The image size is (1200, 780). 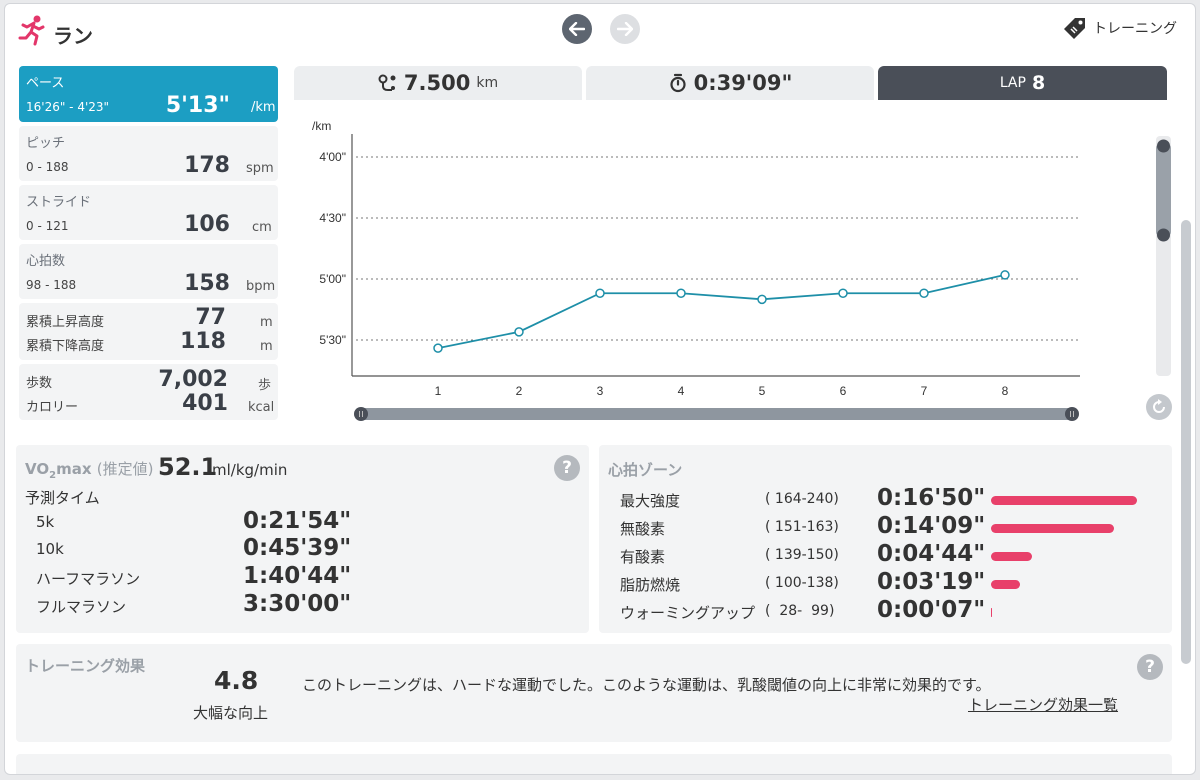 I want to click on range-slider-left-handle, so click(x=361, y=414).